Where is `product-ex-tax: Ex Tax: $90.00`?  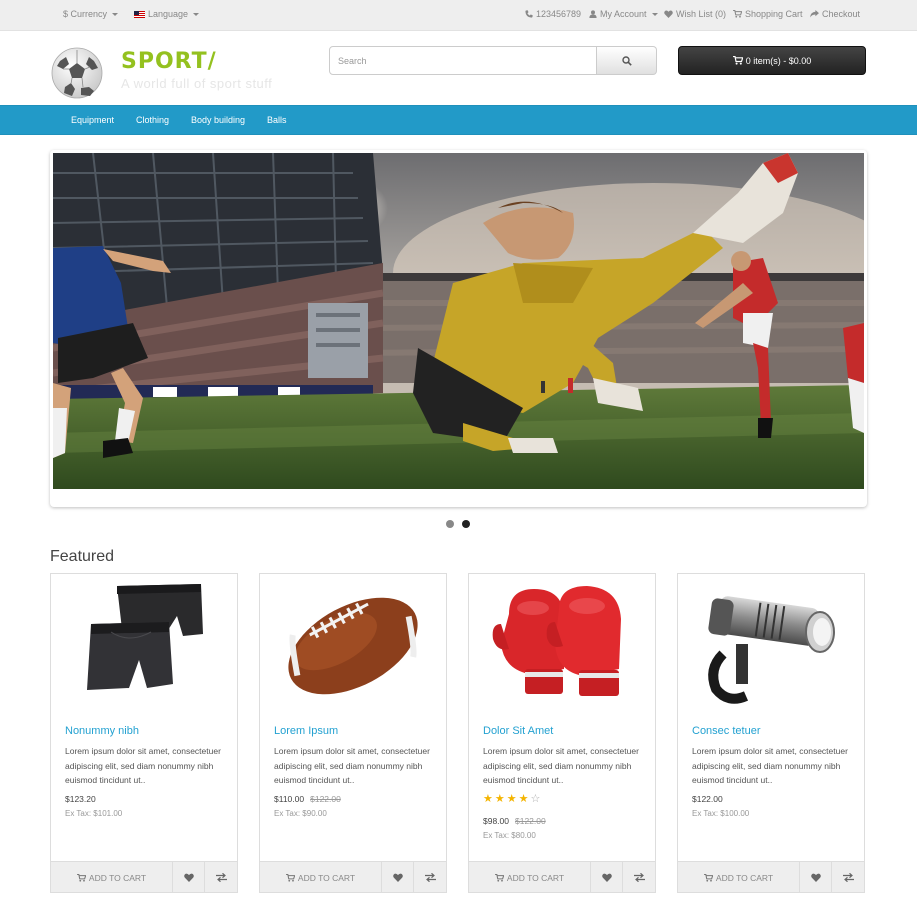
product-ex-tax: Ex Tax: $90.00 is located at coordinates (300, 813).